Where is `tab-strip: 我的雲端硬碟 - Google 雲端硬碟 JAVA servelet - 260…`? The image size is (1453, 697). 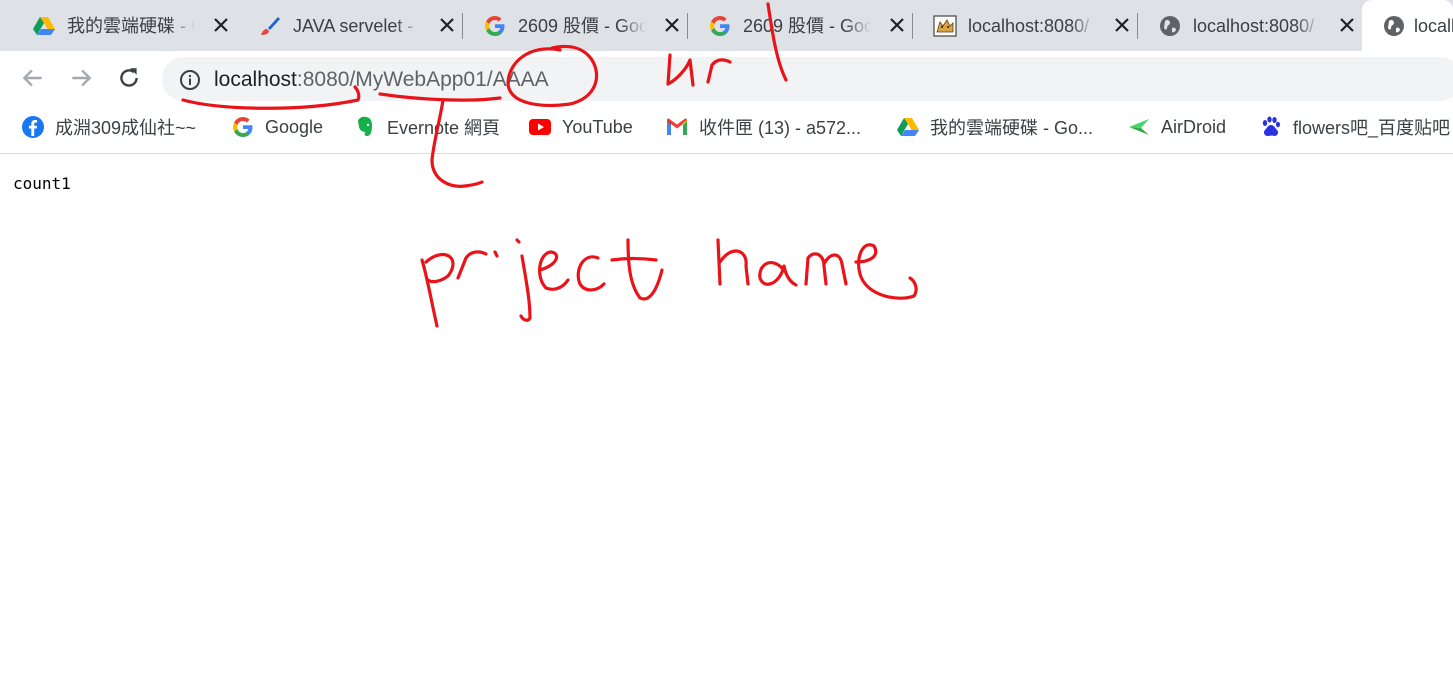 tab-strip: 我的雲端硬碟 - Google 雲端硬碟 JAVA servelet - 260… is located at coordinates (726, 25).